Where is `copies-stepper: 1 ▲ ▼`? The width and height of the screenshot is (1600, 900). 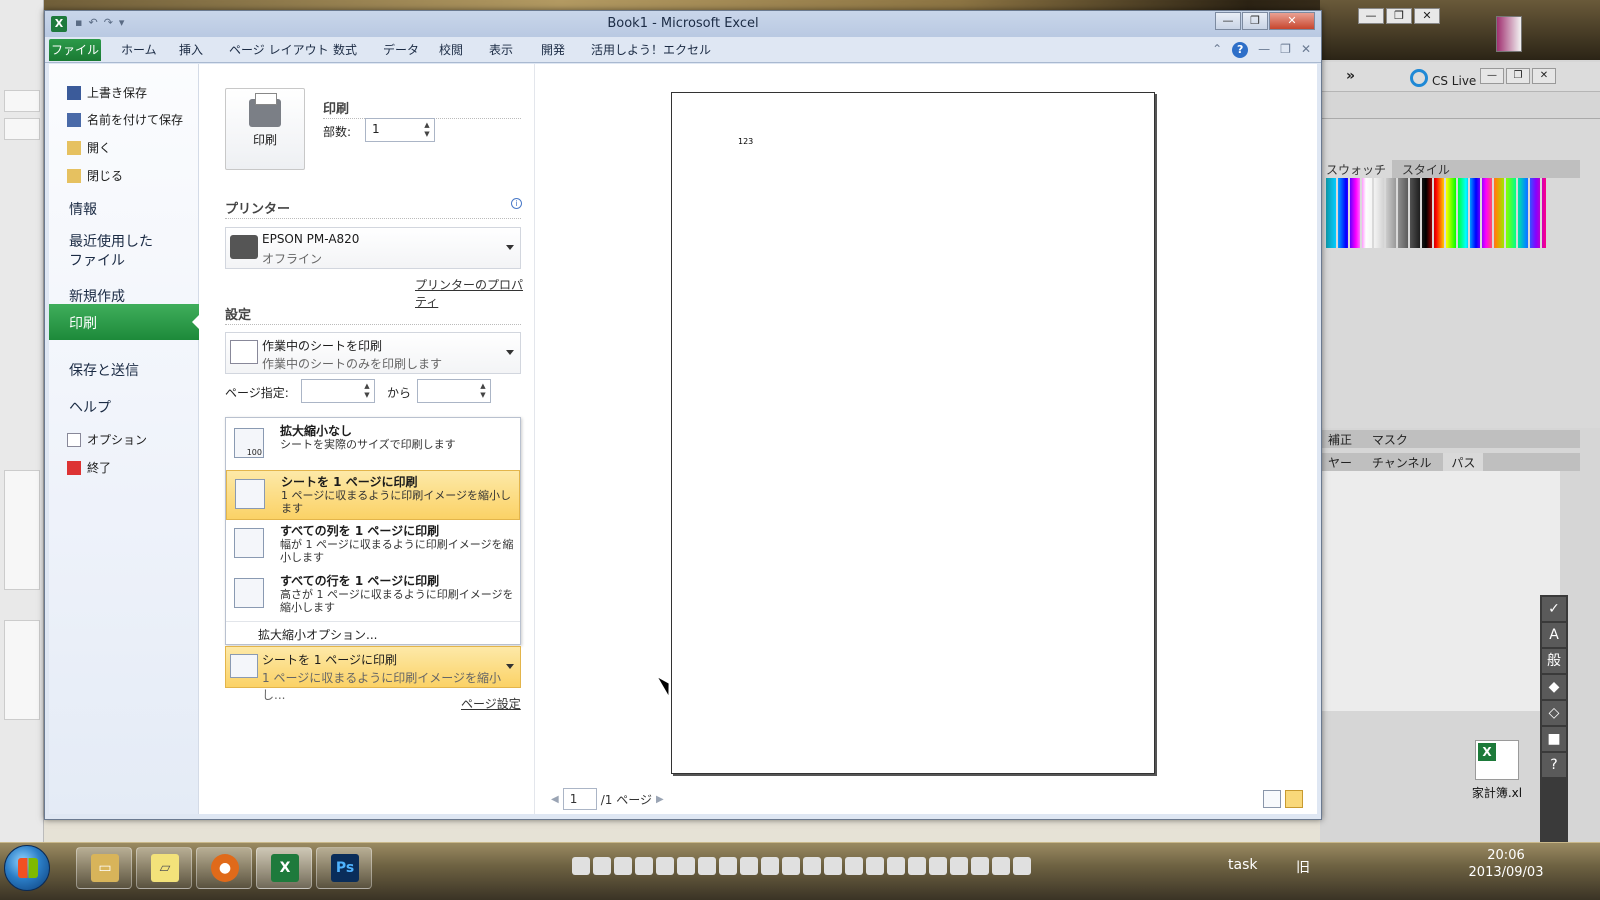 copies-stepper: 1 ▲ ▼ is located at coordinates (400, 130).